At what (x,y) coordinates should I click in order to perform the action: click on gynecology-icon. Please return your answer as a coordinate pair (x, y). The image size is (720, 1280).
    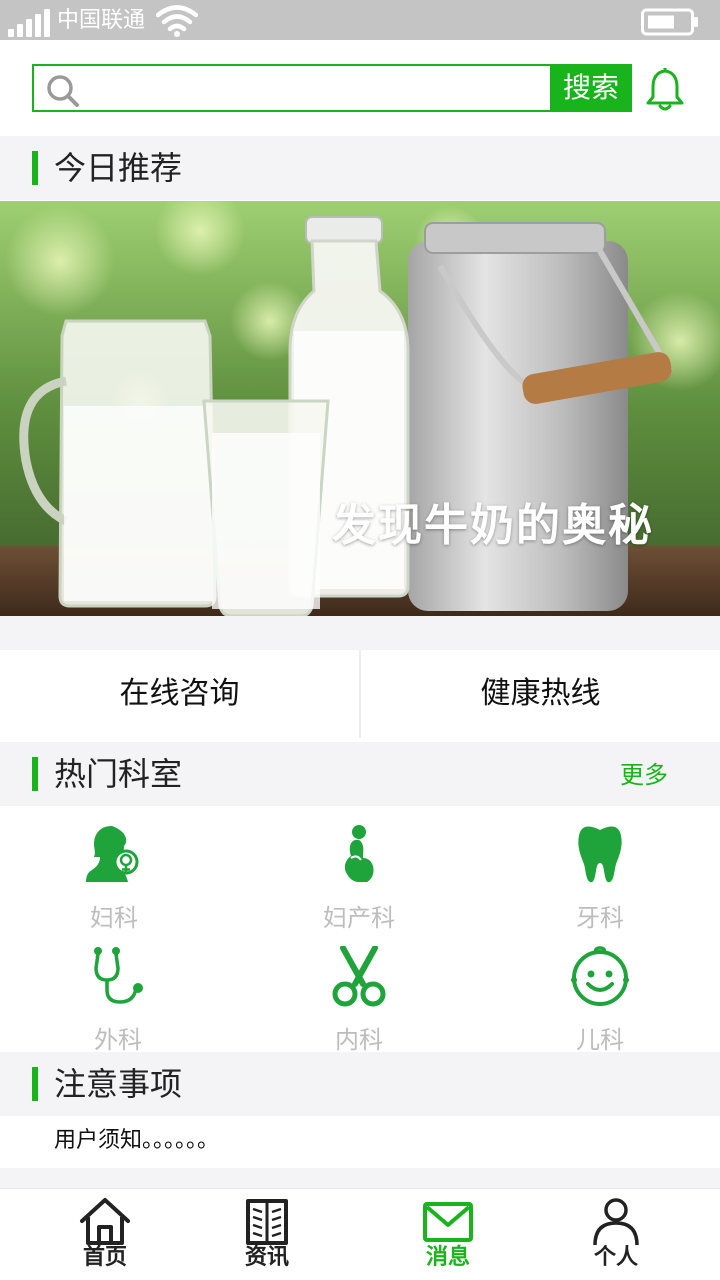
    Looking at the image, I should click on (112, 854).